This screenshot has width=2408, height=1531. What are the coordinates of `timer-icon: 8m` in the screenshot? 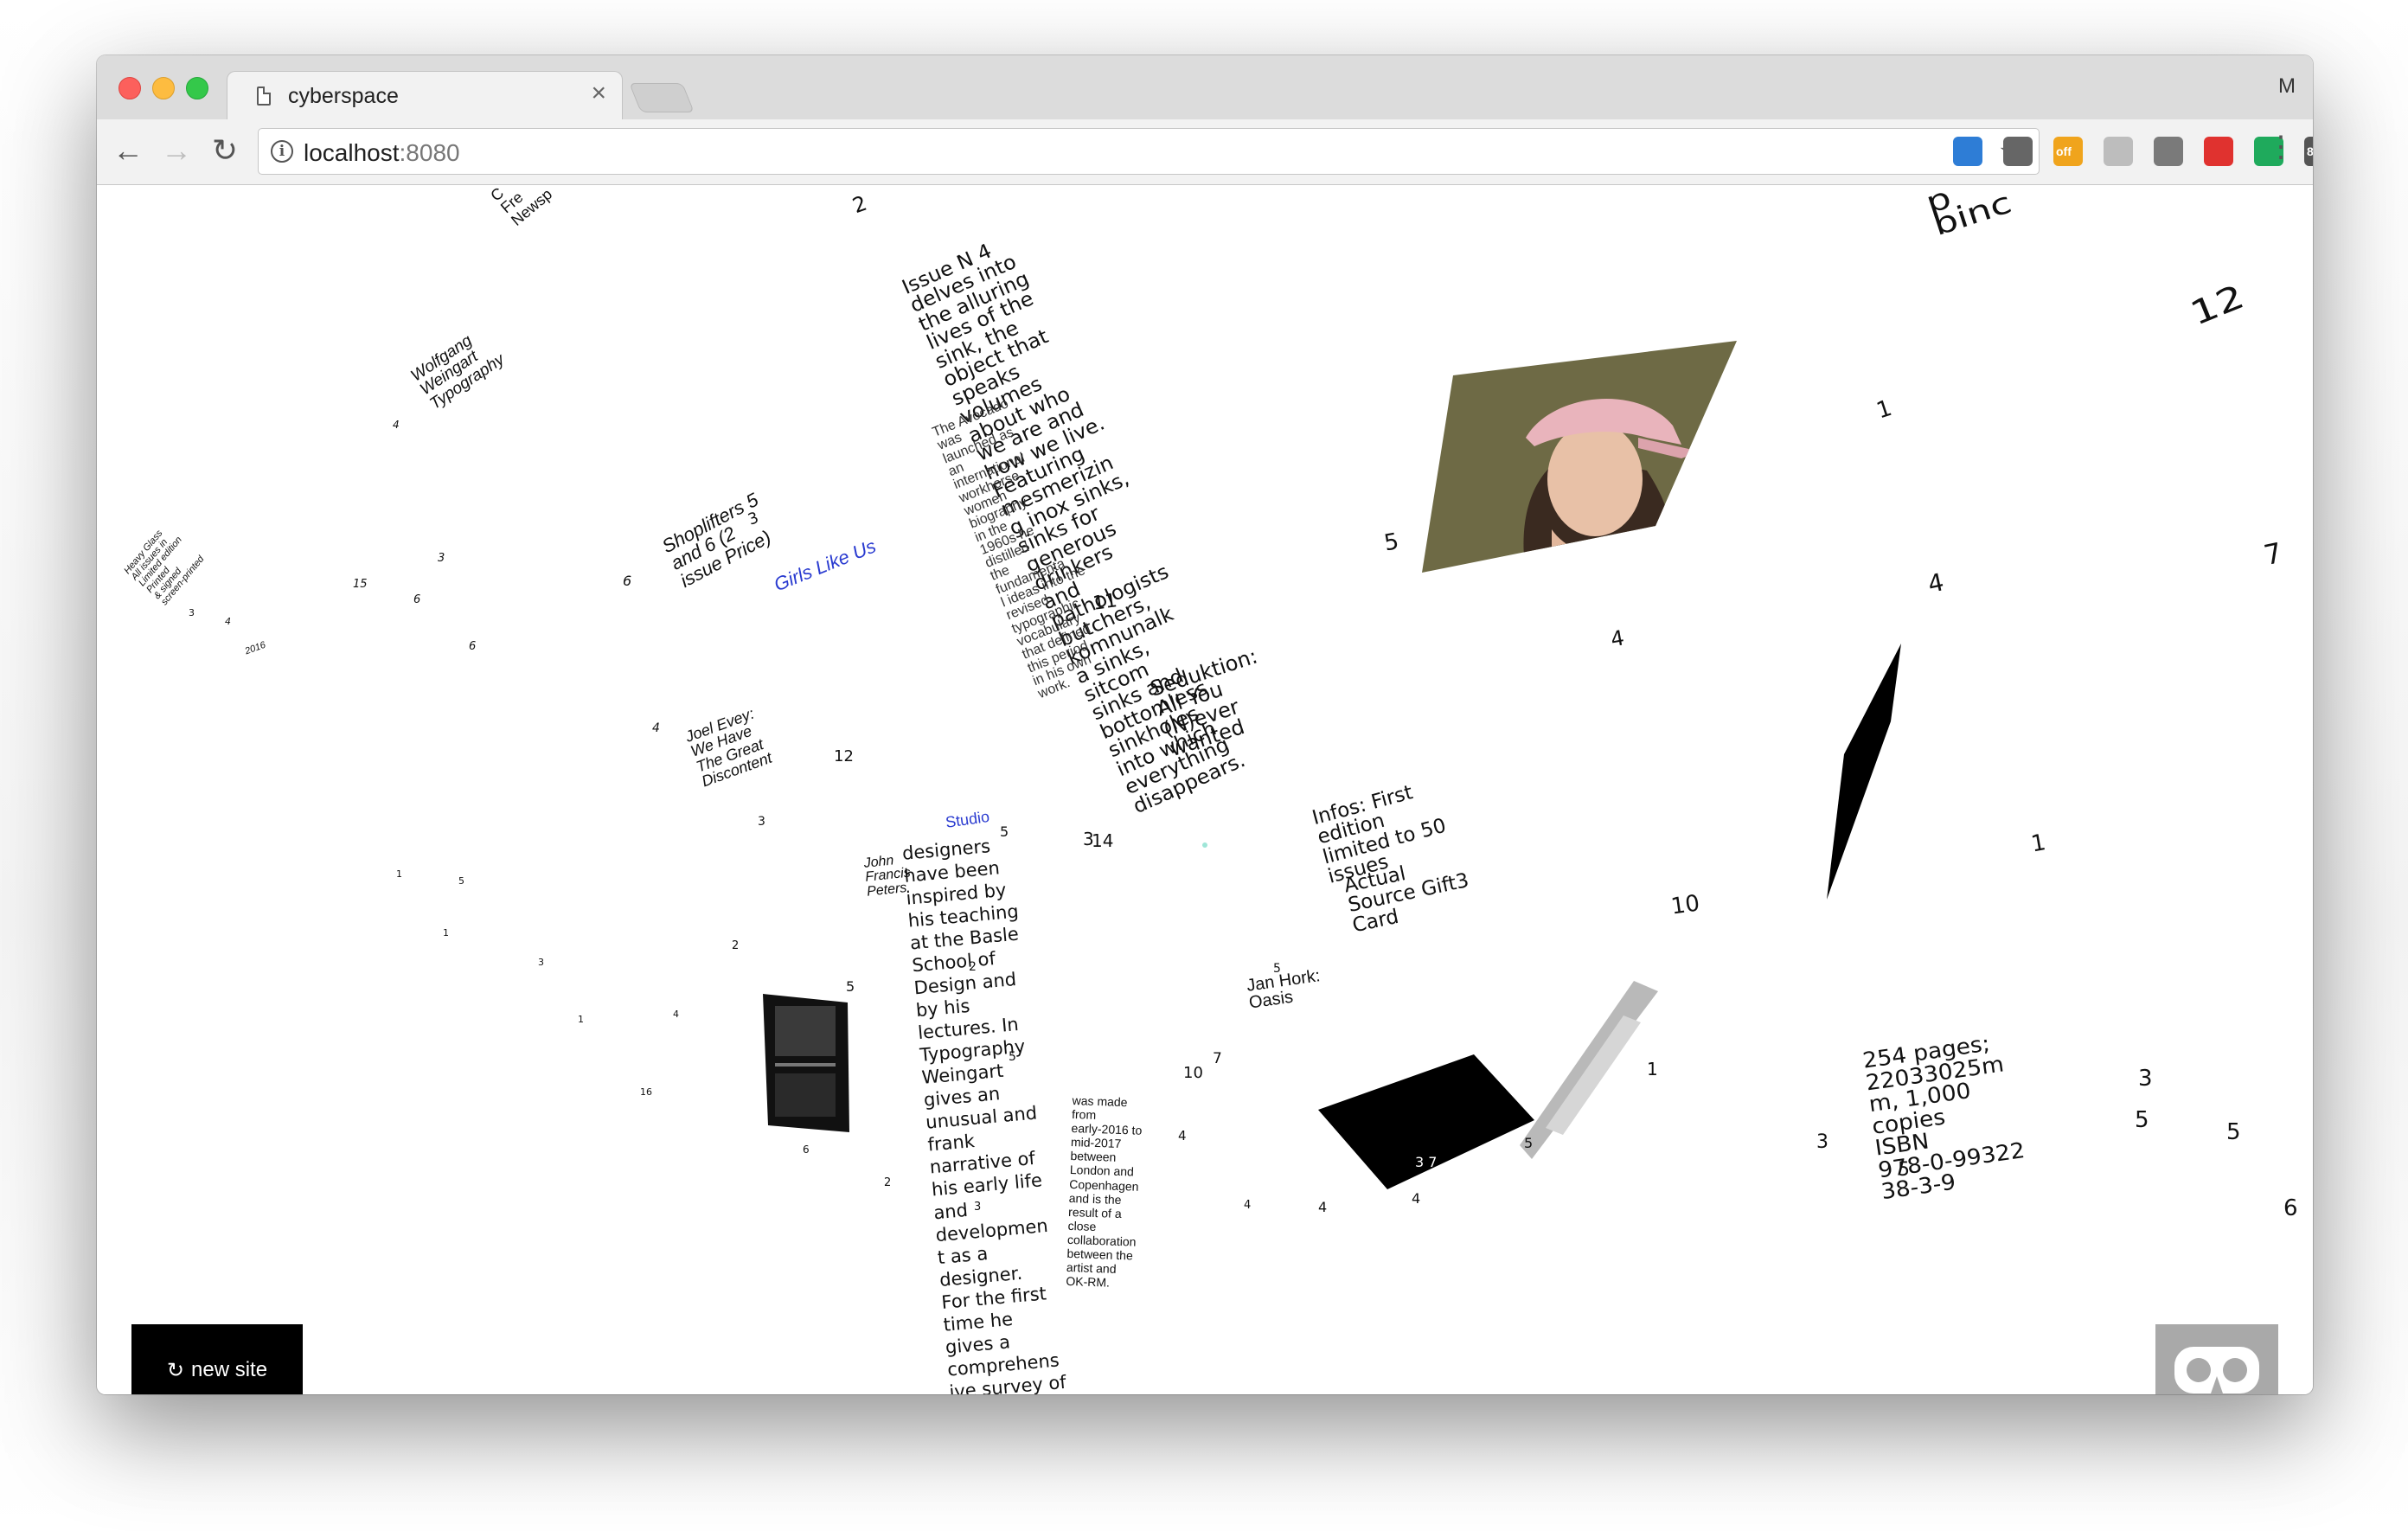 It's located at (2308, 151).